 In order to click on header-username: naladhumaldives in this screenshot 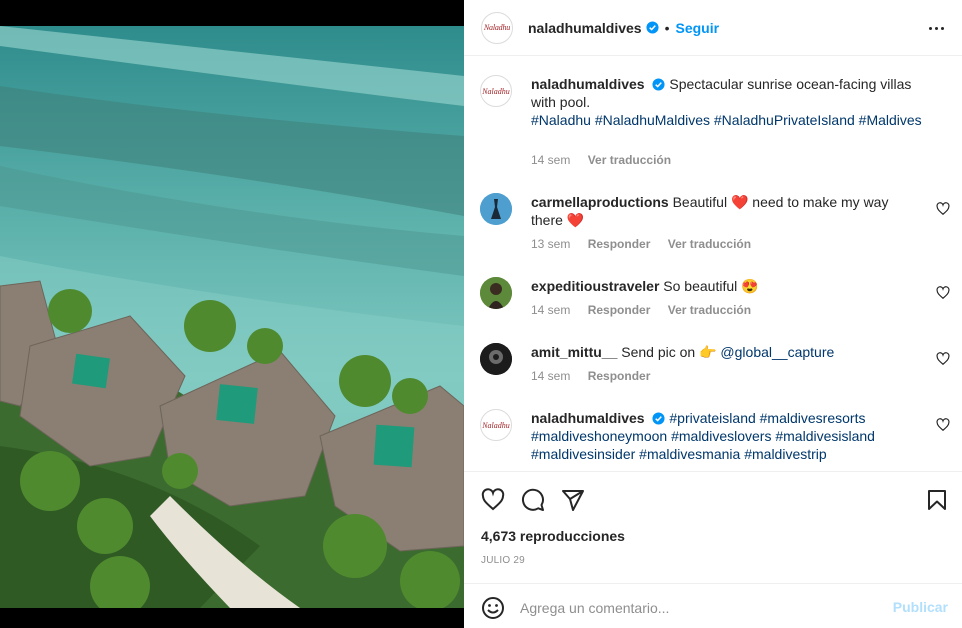, I will do `click(585, 28)`.